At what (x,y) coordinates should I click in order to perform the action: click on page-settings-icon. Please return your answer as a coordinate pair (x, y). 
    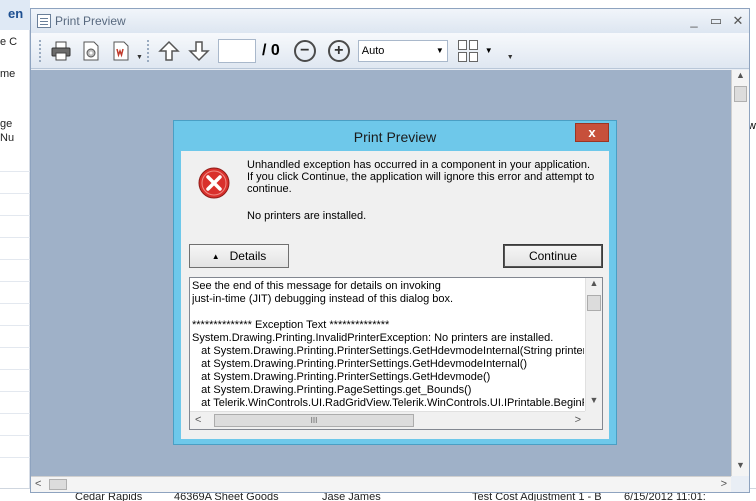
    Looking at the image, I should click on (91, 50).